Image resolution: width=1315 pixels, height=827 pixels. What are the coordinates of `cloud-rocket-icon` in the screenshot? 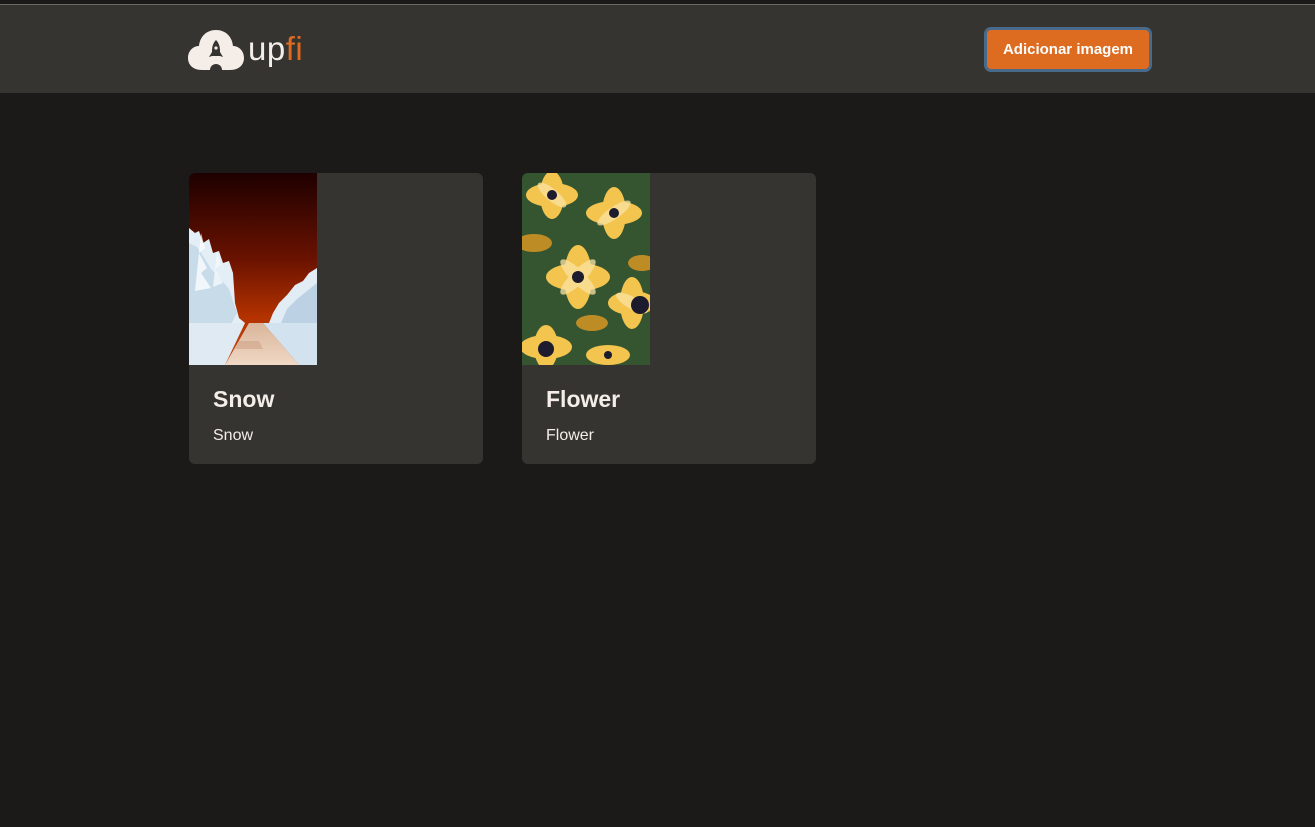 It's located at (216, 51).